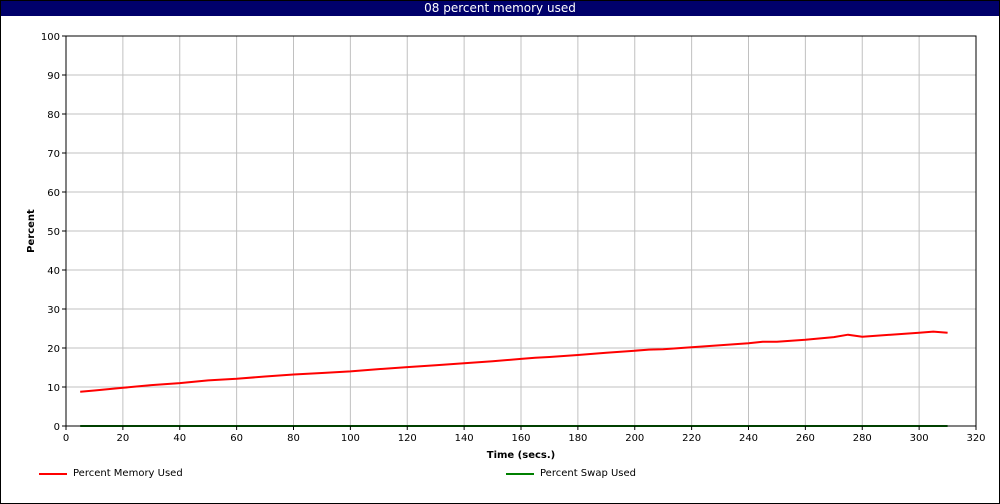  What do you see at coordinates (805, 438) in the screenshot?
I see `x-tick-label: 260` at bounding box center [805, 438].